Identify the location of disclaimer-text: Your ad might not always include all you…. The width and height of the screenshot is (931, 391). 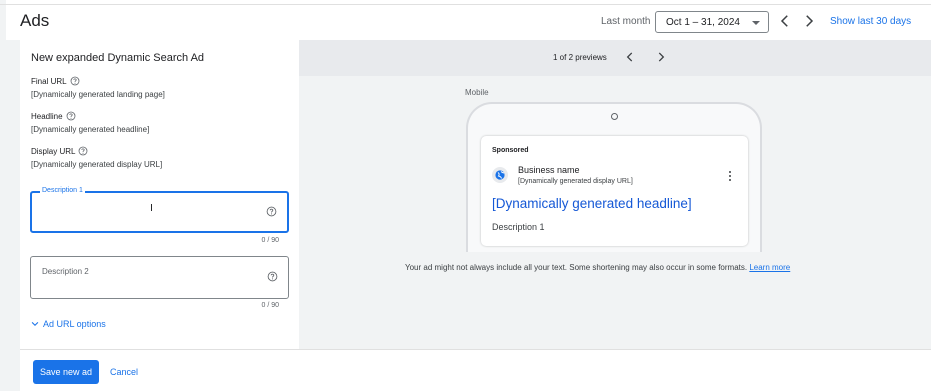
(576, 267).